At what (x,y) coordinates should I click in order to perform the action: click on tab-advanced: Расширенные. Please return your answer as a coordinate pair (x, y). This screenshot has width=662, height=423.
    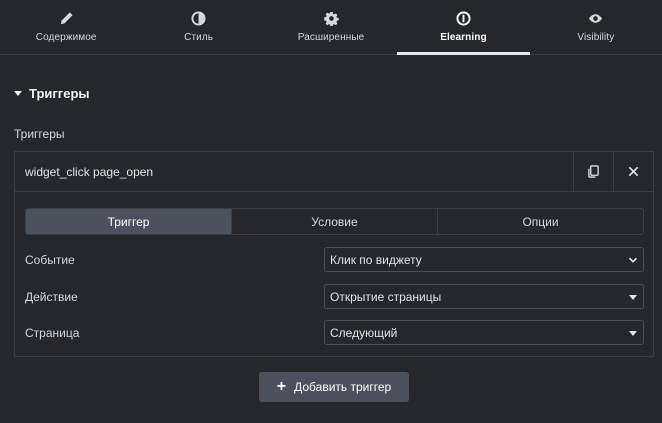
    Looking at the image, I should click on (331, 27).